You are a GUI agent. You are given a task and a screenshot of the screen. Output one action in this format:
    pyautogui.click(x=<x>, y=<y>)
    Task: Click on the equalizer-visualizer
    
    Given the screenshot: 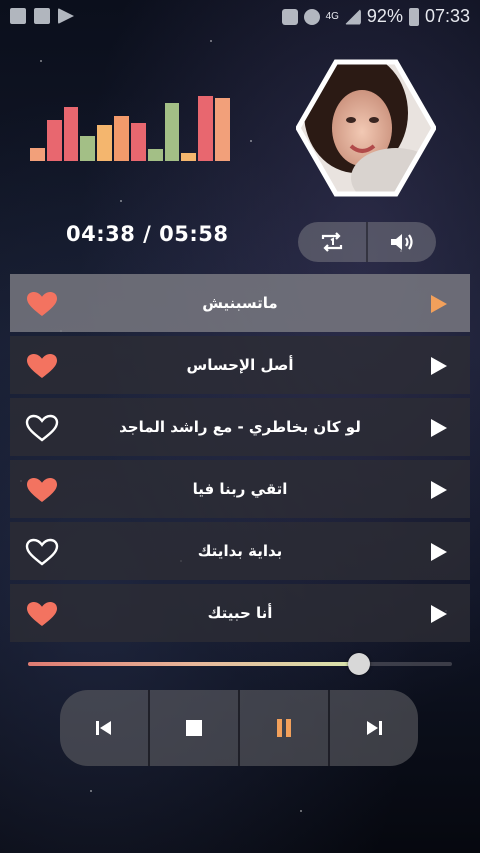 What is the action you would take?
    pyautogui.click(x=130, y=128)
    